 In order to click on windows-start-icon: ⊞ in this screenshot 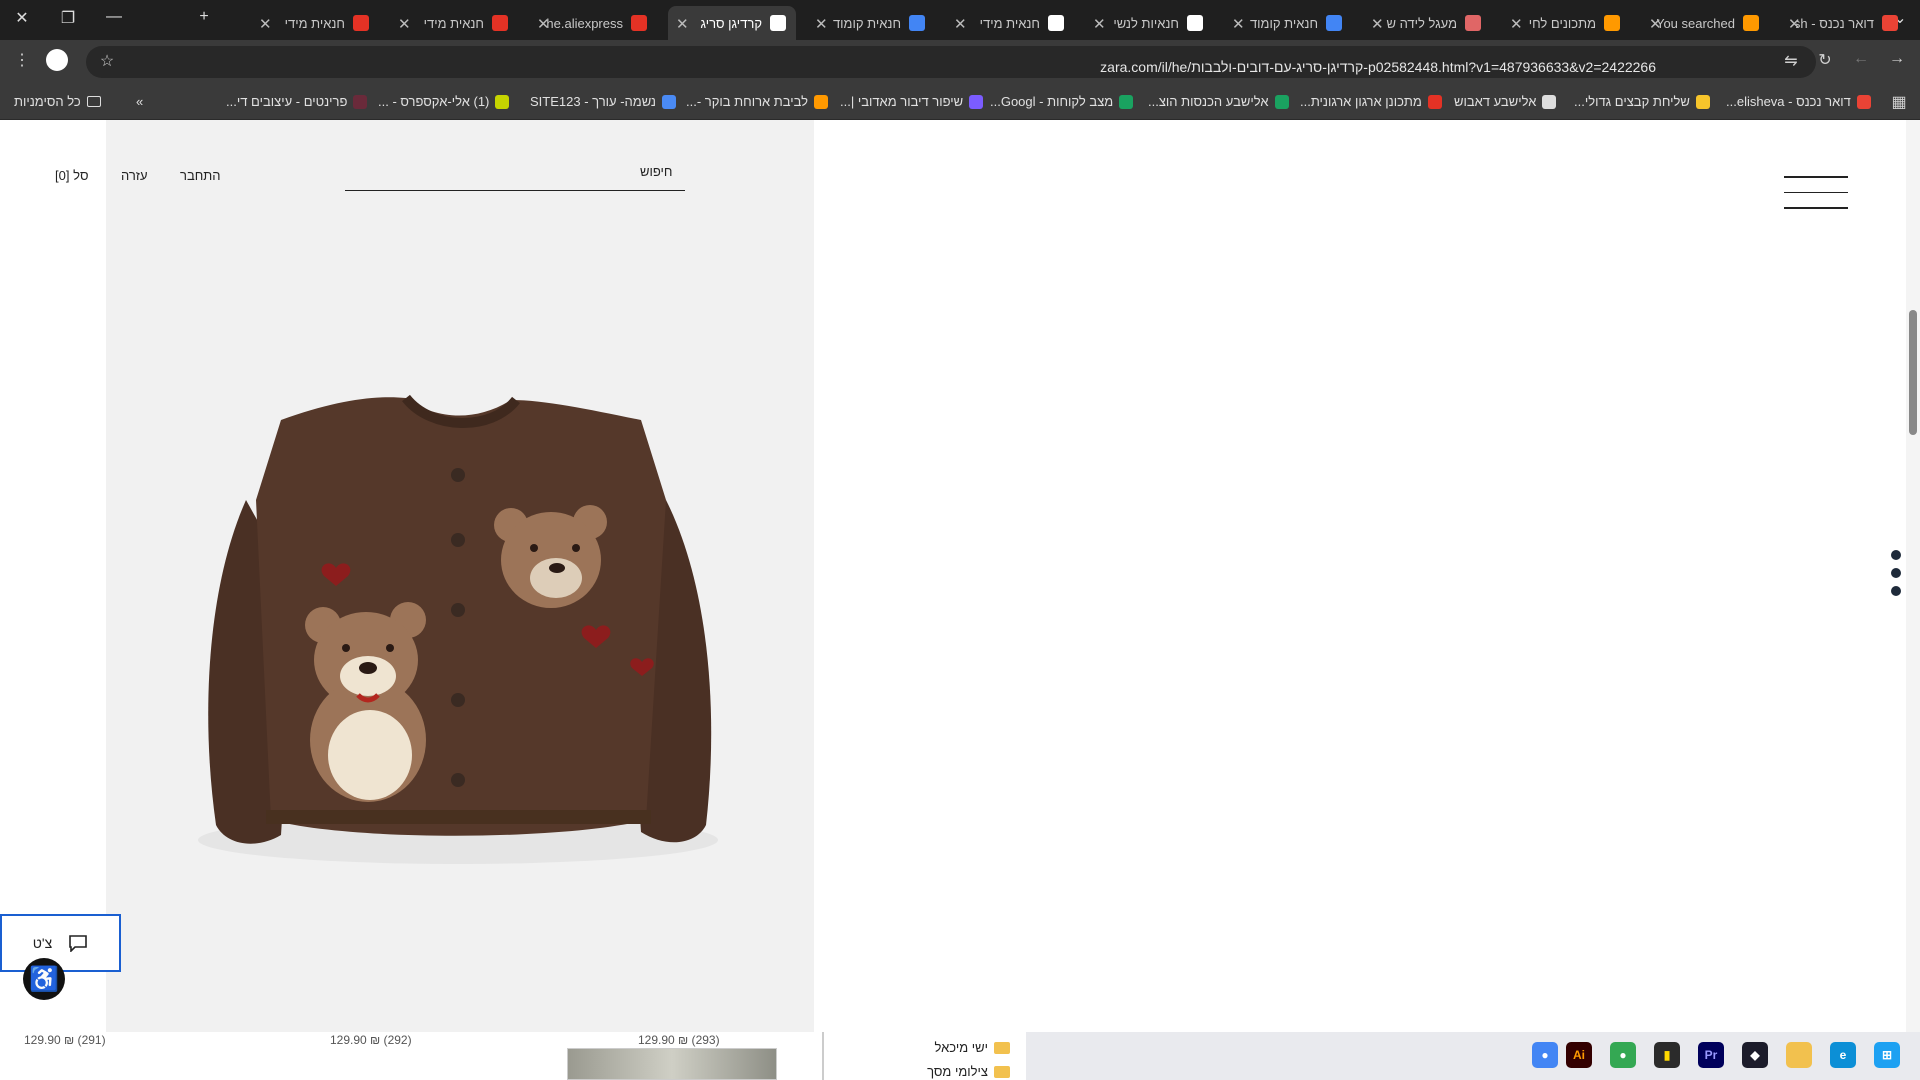, I will do `click(1887, 1055)`.